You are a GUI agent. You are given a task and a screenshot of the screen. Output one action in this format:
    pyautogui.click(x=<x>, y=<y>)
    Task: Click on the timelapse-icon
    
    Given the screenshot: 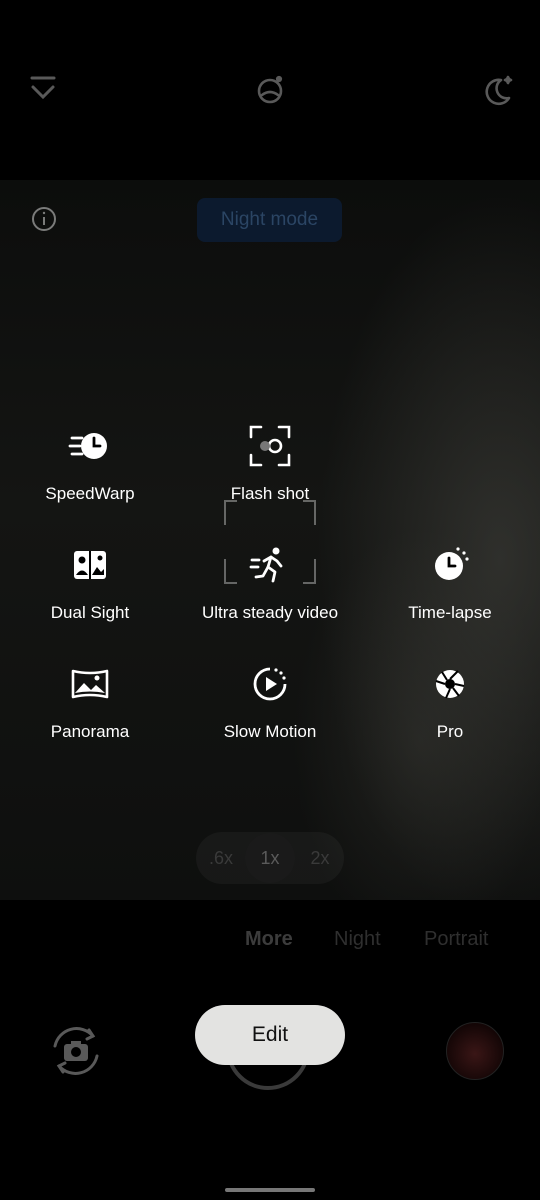 What is the action you would take?
    pyautogui.click(x=450, y=565)
    